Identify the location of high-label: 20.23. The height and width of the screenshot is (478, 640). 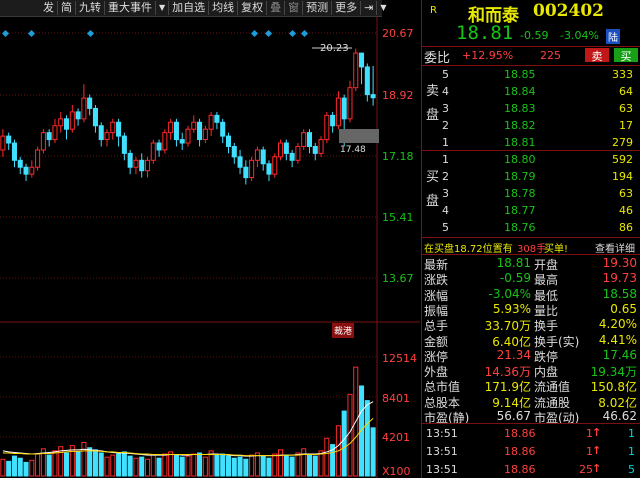
(334, 48).